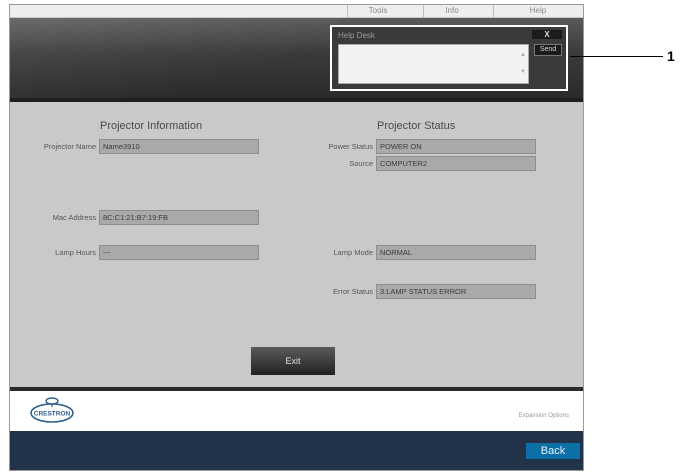 The height and width of the screenshot is (475, 686). I want to click on projector-info-heading: Projector Information, so click(151, 126).